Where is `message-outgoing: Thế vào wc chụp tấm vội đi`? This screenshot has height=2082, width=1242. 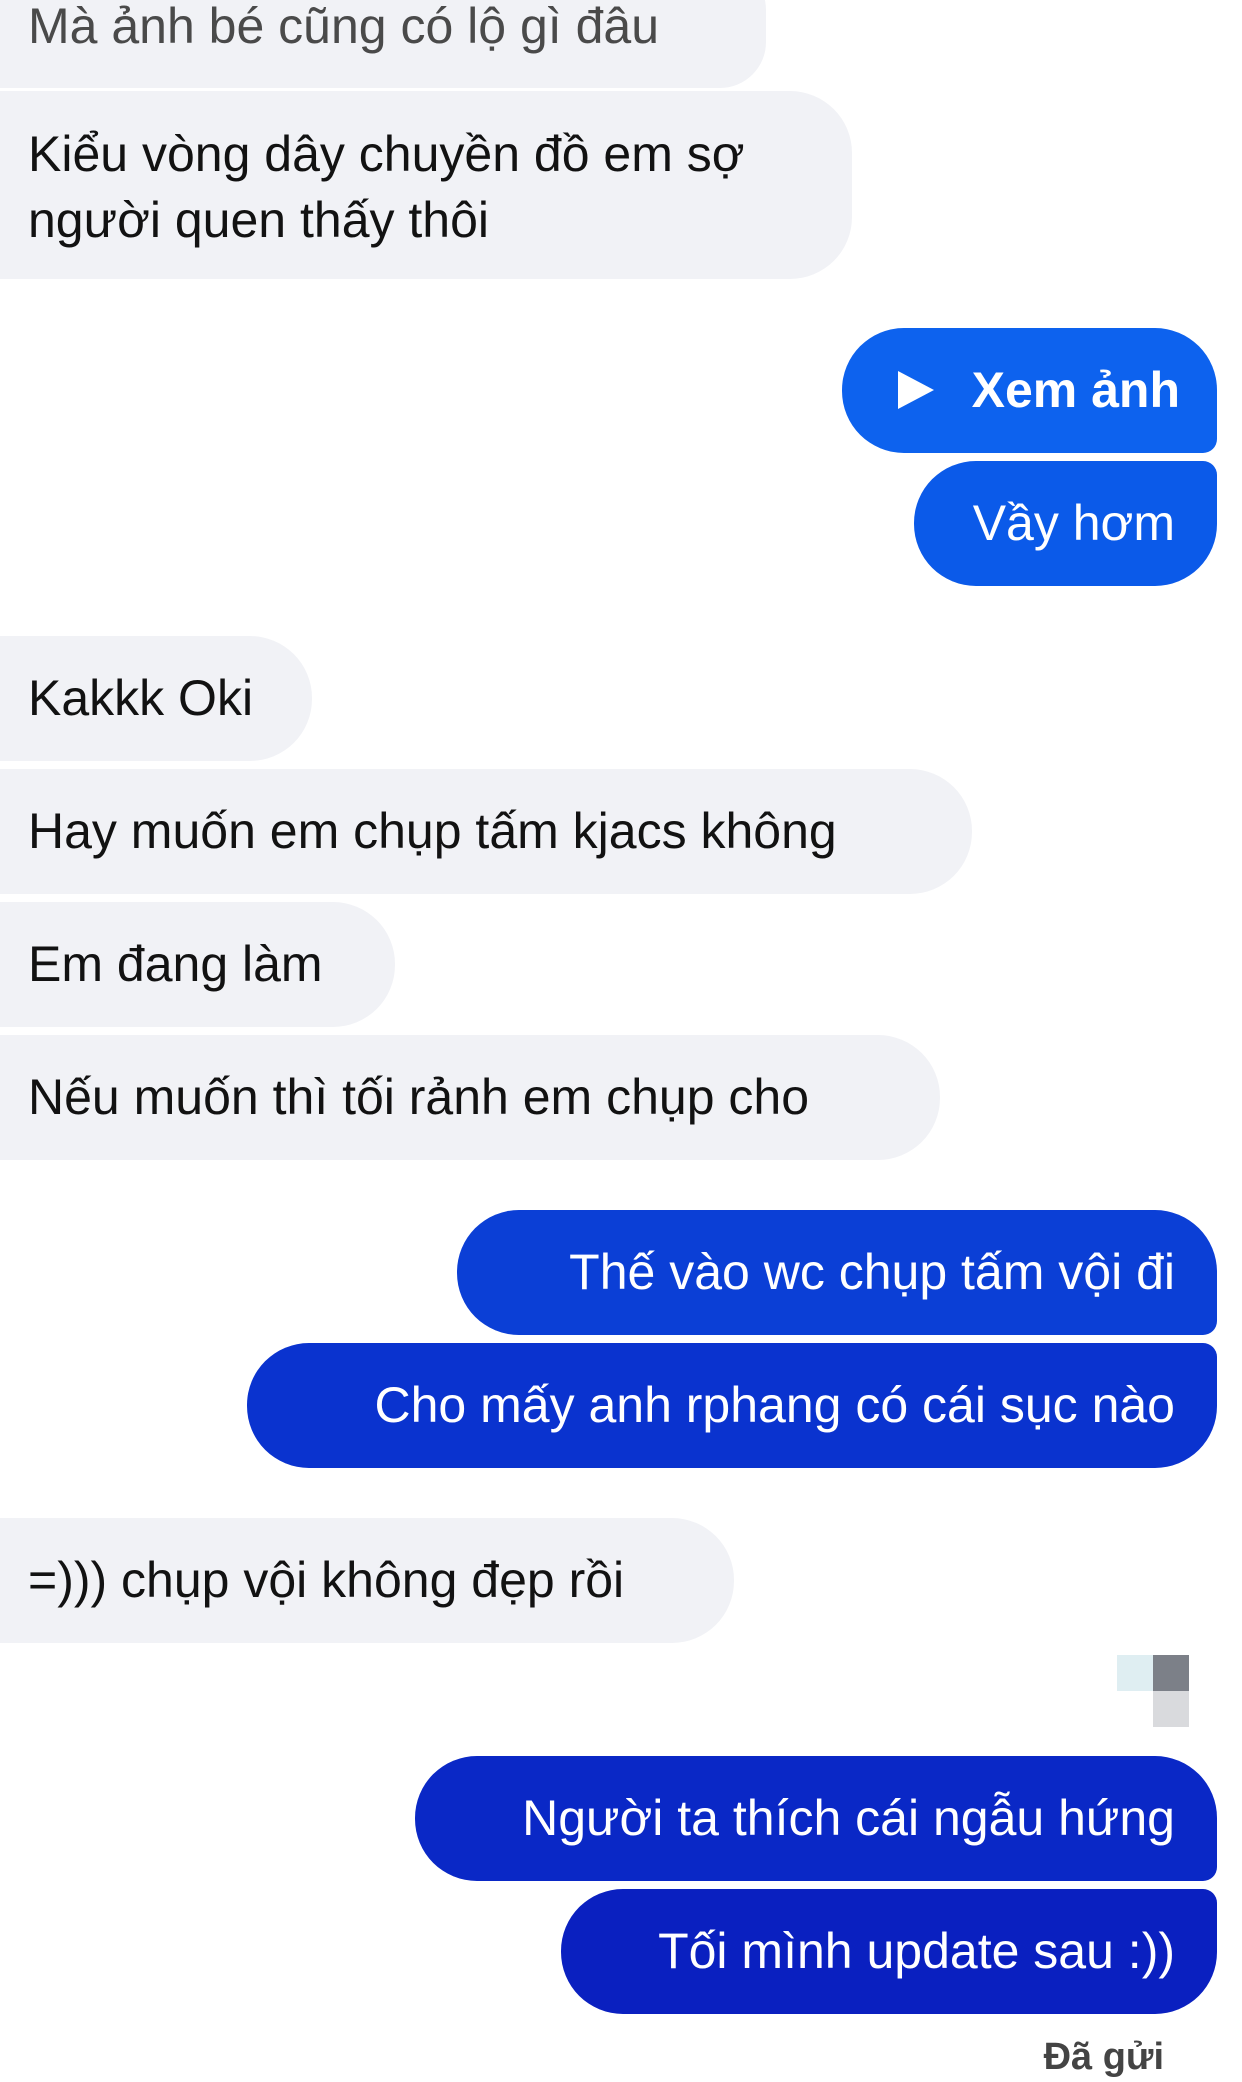 message-outgoing: Thế vào wc chụp tấm vội đi is located at coordinates (837, 1272).